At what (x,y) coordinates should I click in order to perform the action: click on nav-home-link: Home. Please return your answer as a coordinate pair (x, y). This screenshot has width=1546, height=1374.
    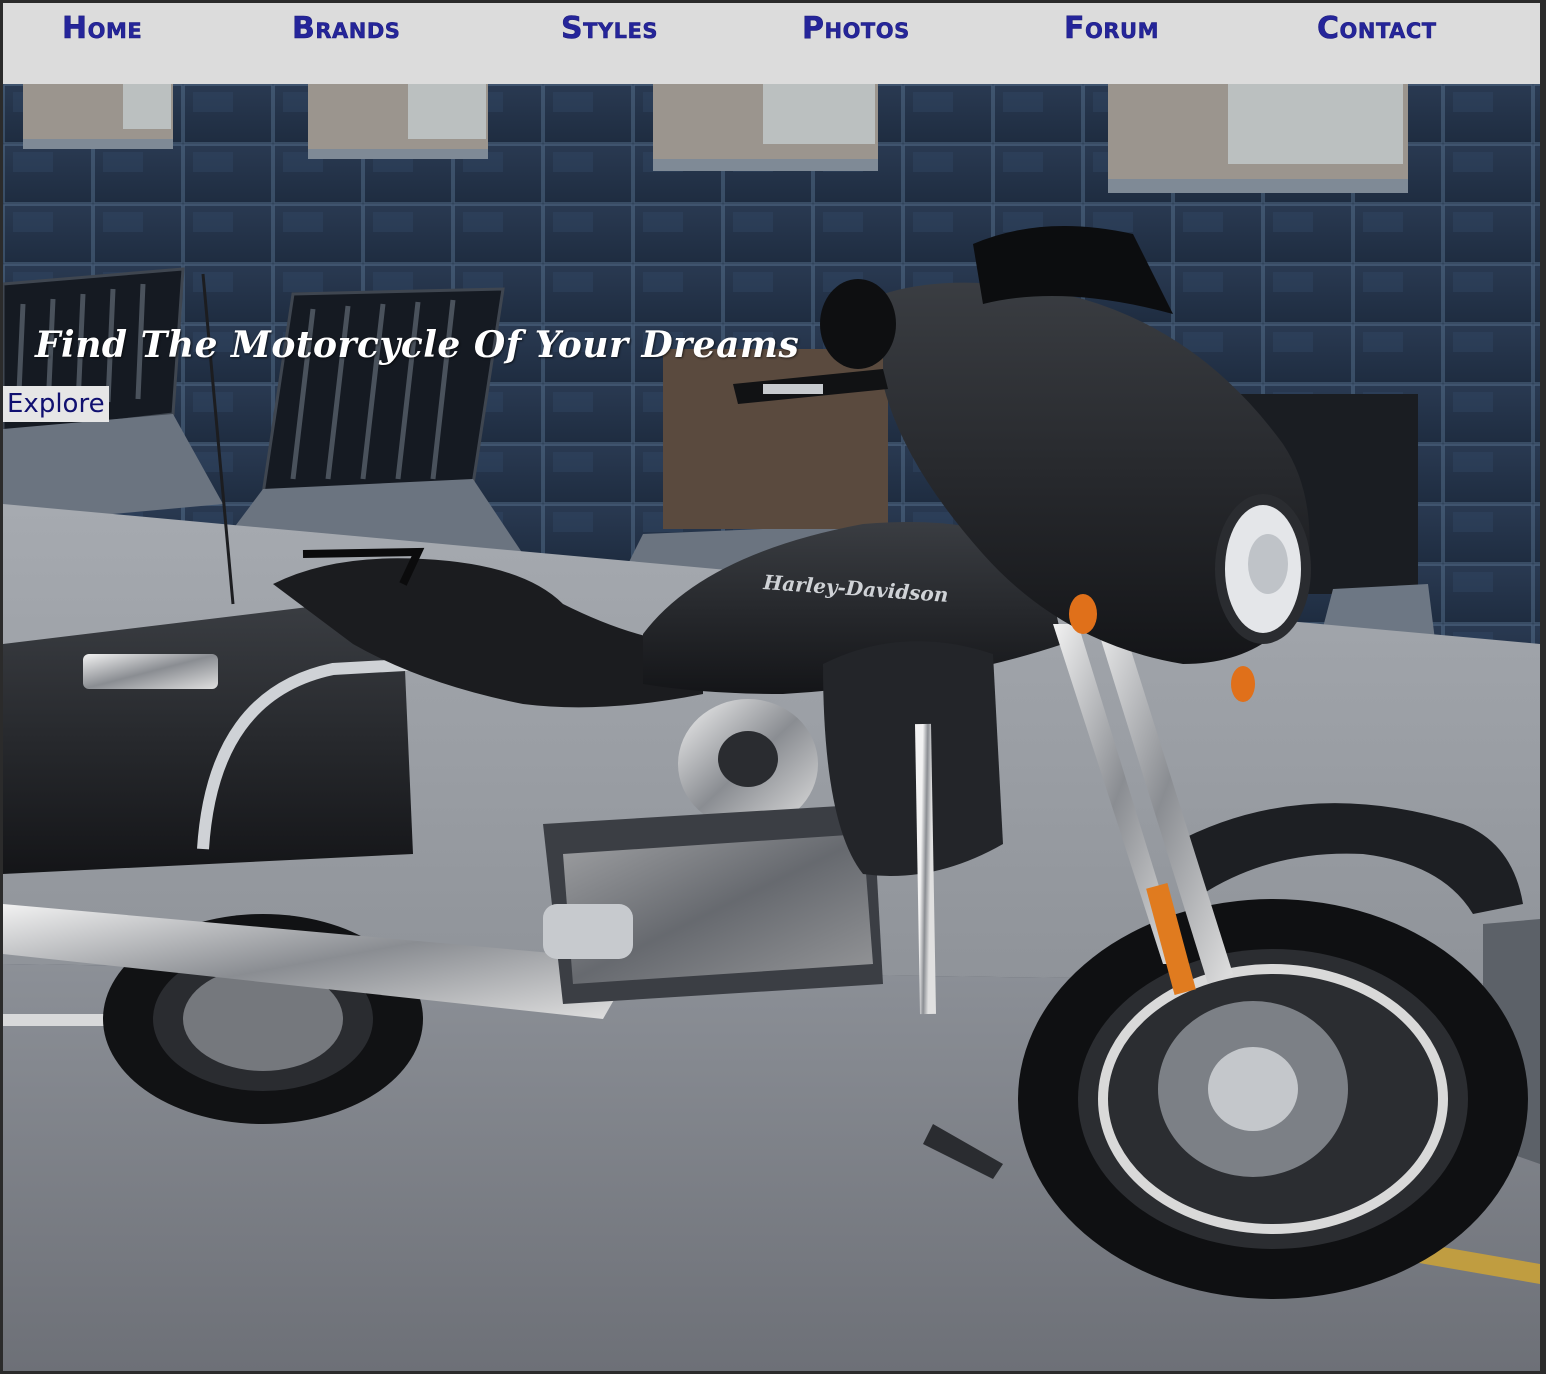
    Looking at the image, I should click on (102, 29).